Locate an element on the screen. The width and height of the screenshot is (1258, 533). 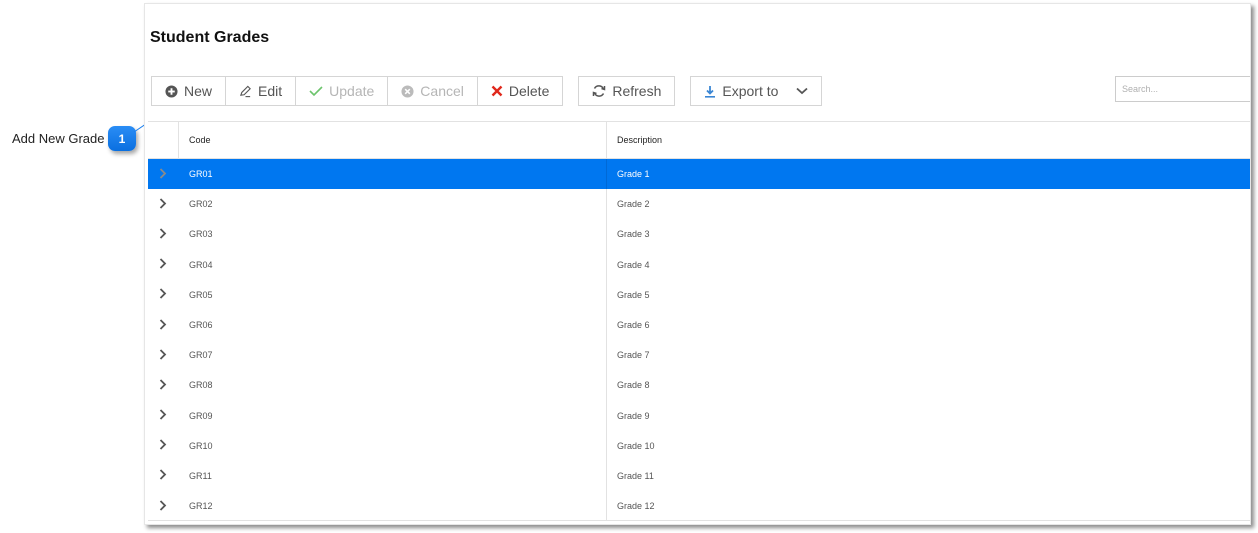
plus-circle-icon is located at coordinates (171, 91).